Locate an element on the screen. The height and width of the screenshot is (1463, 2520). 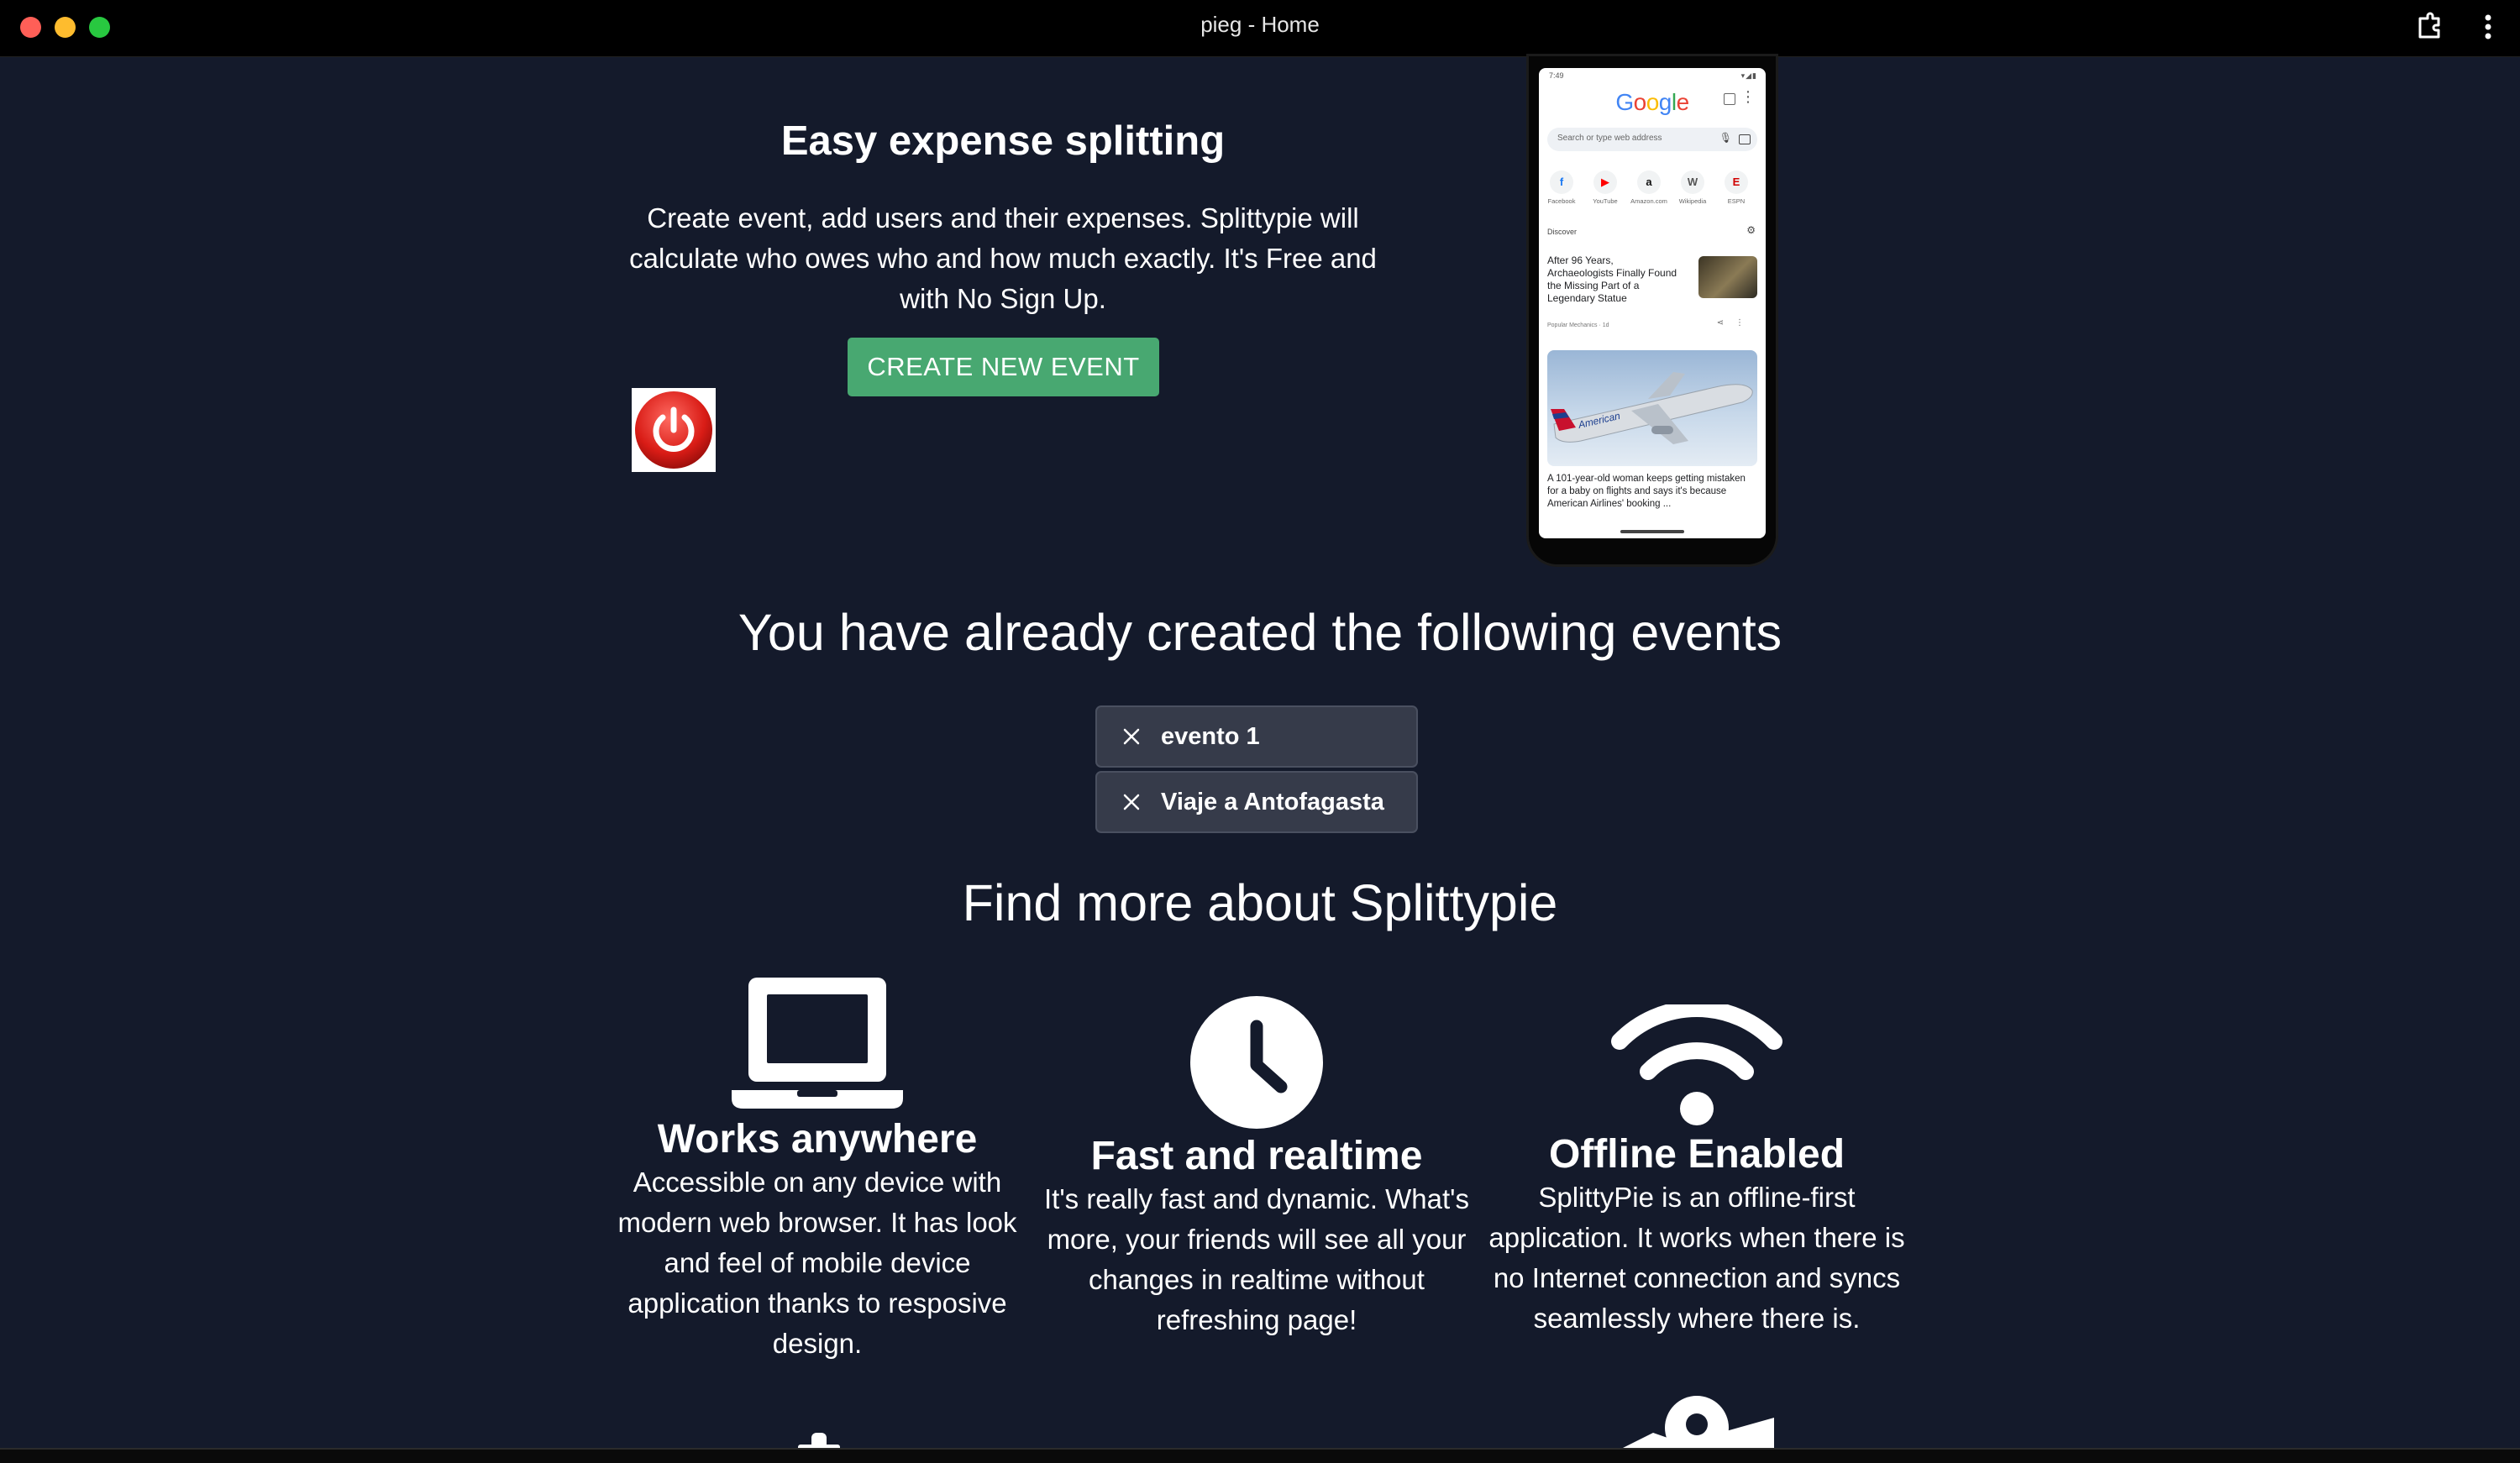
partial-location-icon is located at coordinates (1697, 1423).